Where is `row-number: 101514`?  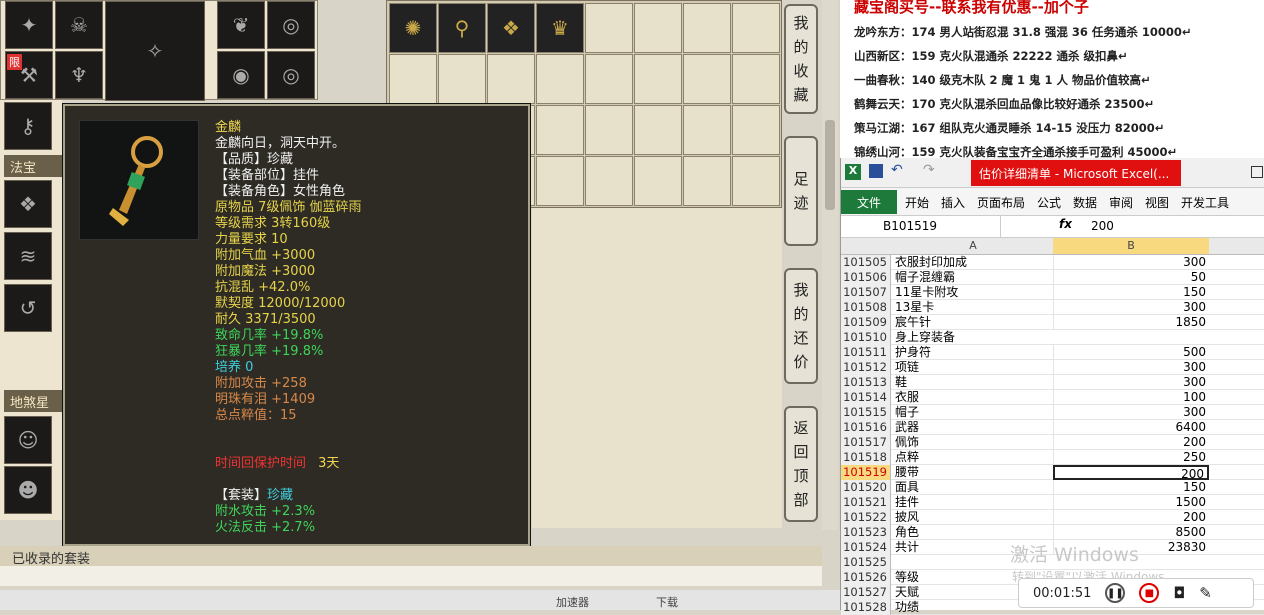
row-number: 101514 is located at coordinates (866, 397).